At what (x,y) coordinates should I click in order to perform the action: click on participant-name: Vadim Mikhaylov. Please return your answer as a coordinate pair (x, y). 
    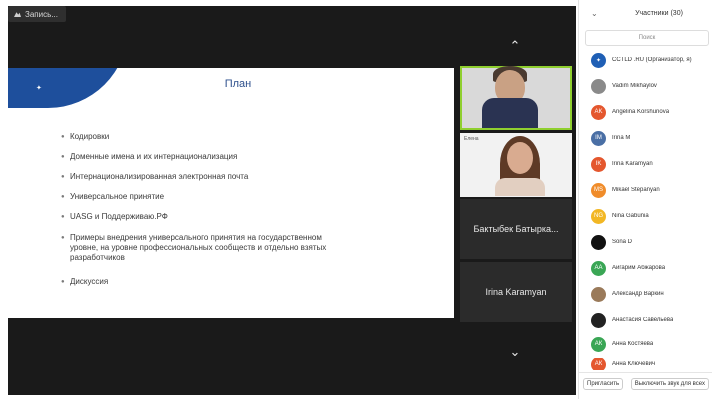
    Looking at the image, I should click on (634, 86).